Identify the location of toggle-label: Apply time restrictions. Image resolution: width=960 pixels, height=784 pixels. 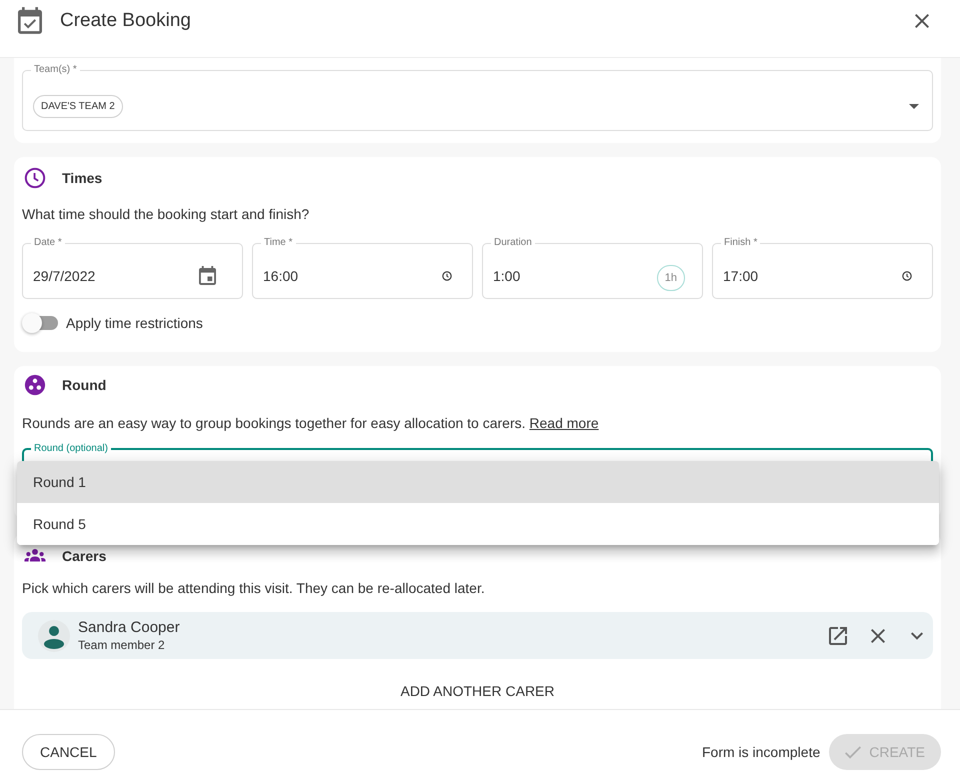
(134, 323).